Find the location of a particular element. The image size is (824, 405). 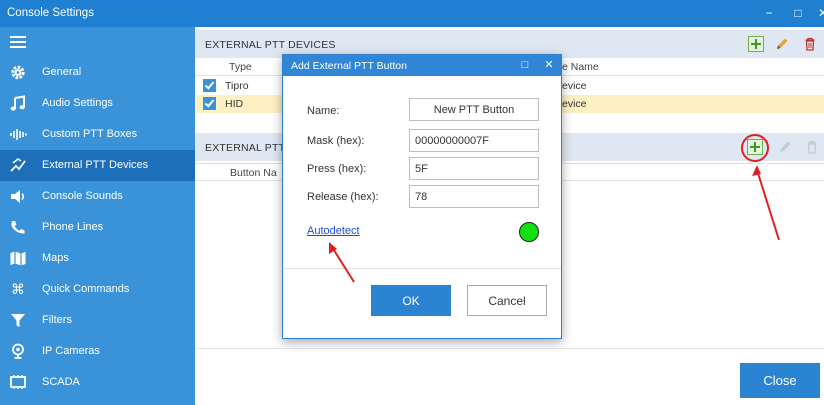

sidebar-item-quick-commands: ⌘ Quick Commands is located at coordinates (97, 289).